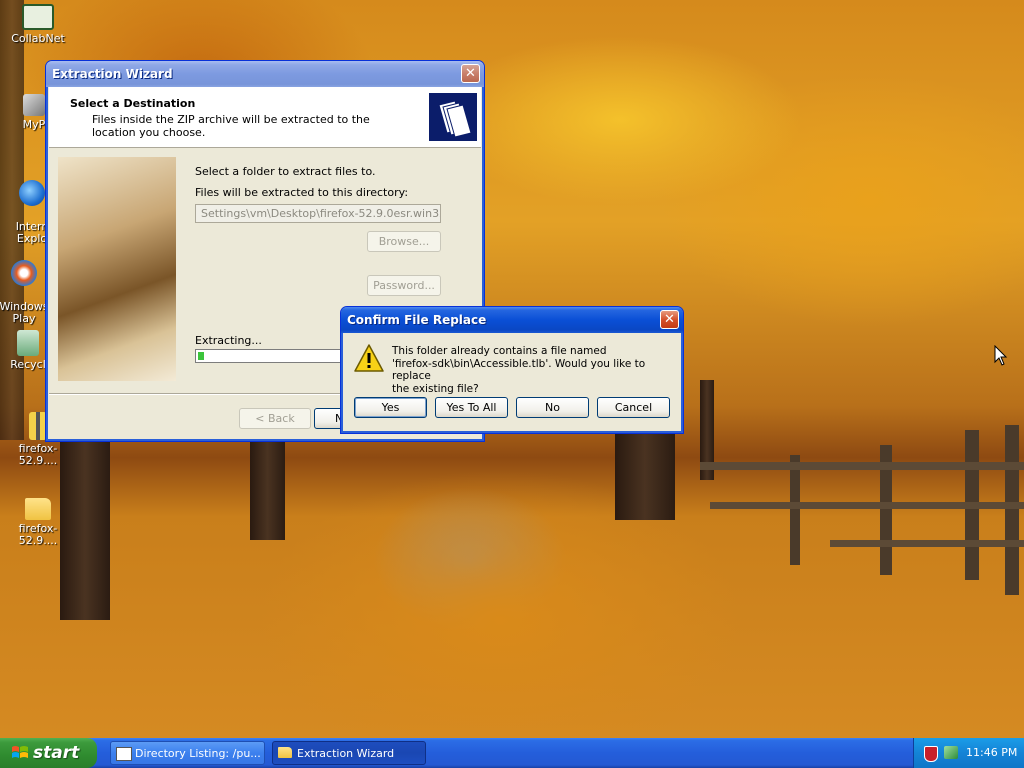 This screenshot has height=768, width=1024. Describe the element at coordinates (24, 273) in the screenshot. I see `media-player-icon` at that location.